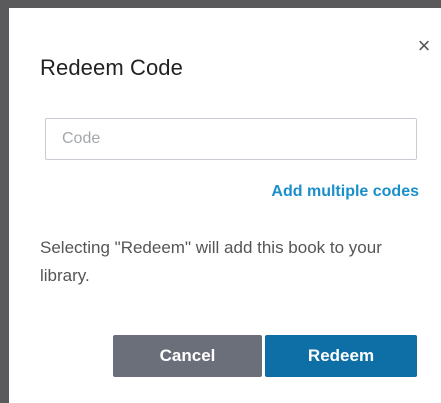 This screenshot has width=441, height=403. What do you see at coordinates (111, 67) in the screenshot?
I see `dialog-title: Redeem Code` at bounding box center [111, 67].